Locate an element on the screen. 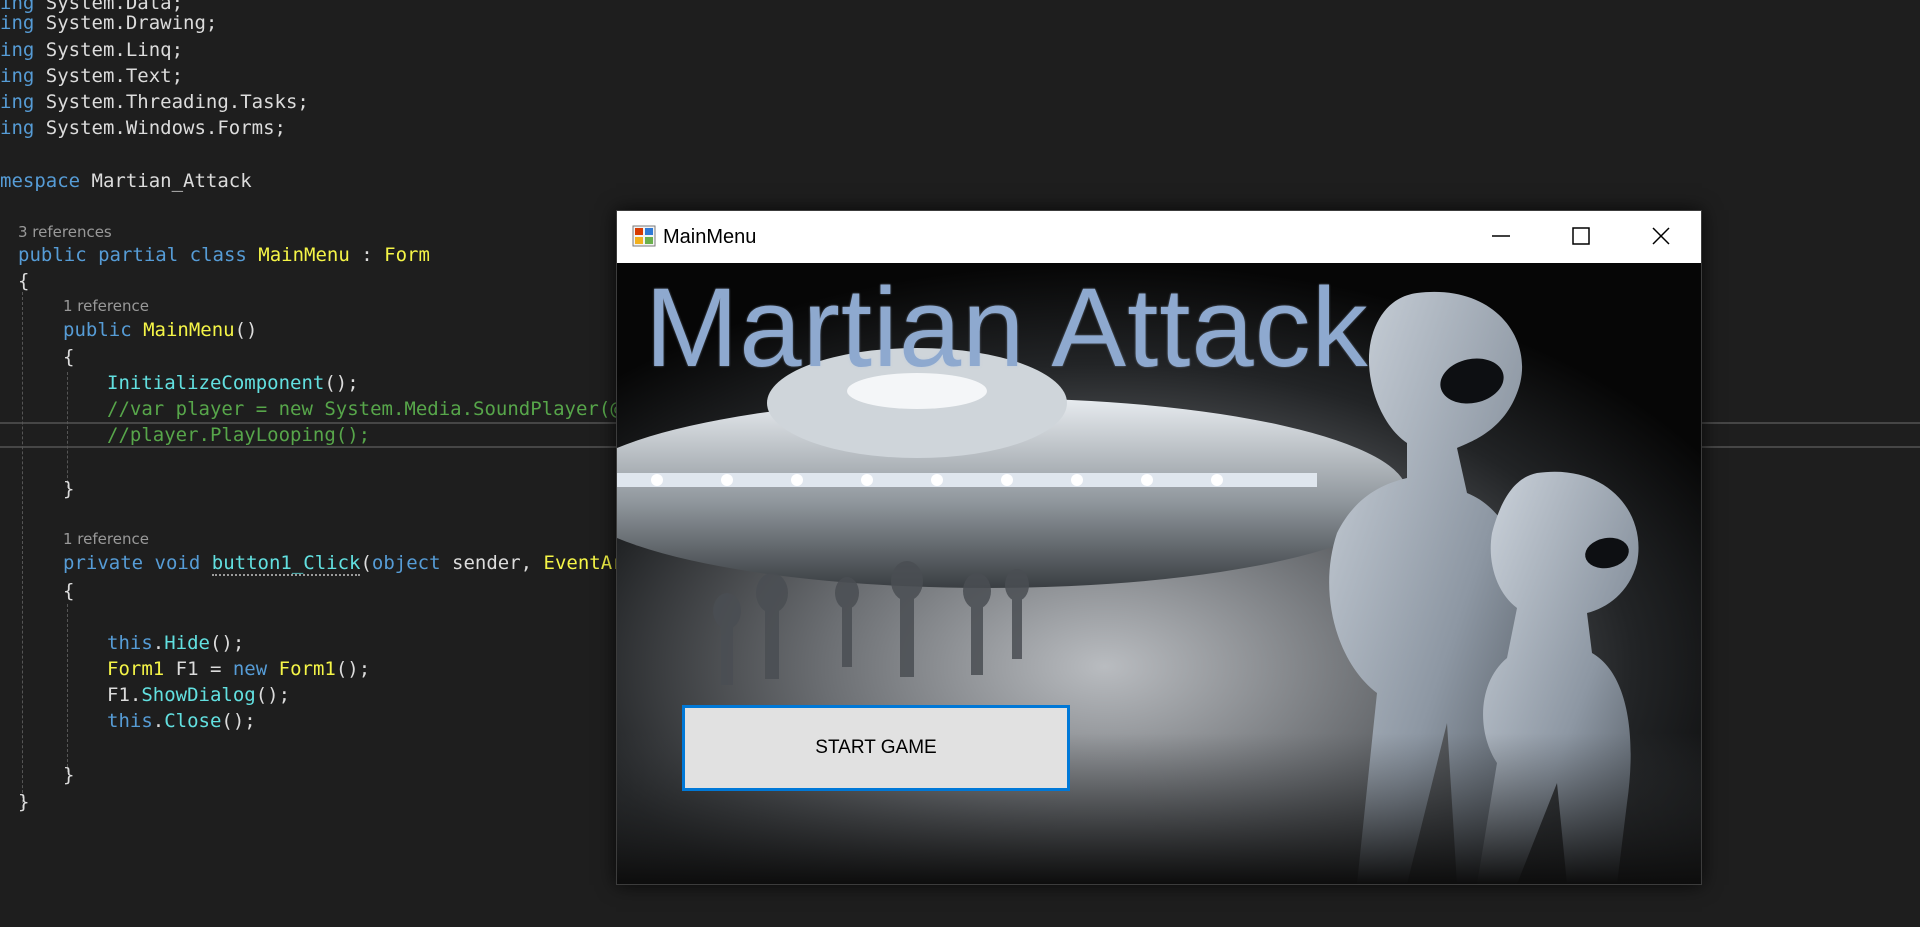 The image size is (1920, 927). code-line-new-form1: Form1 F1 = new Form1(); is located at coordinates (239, 669).